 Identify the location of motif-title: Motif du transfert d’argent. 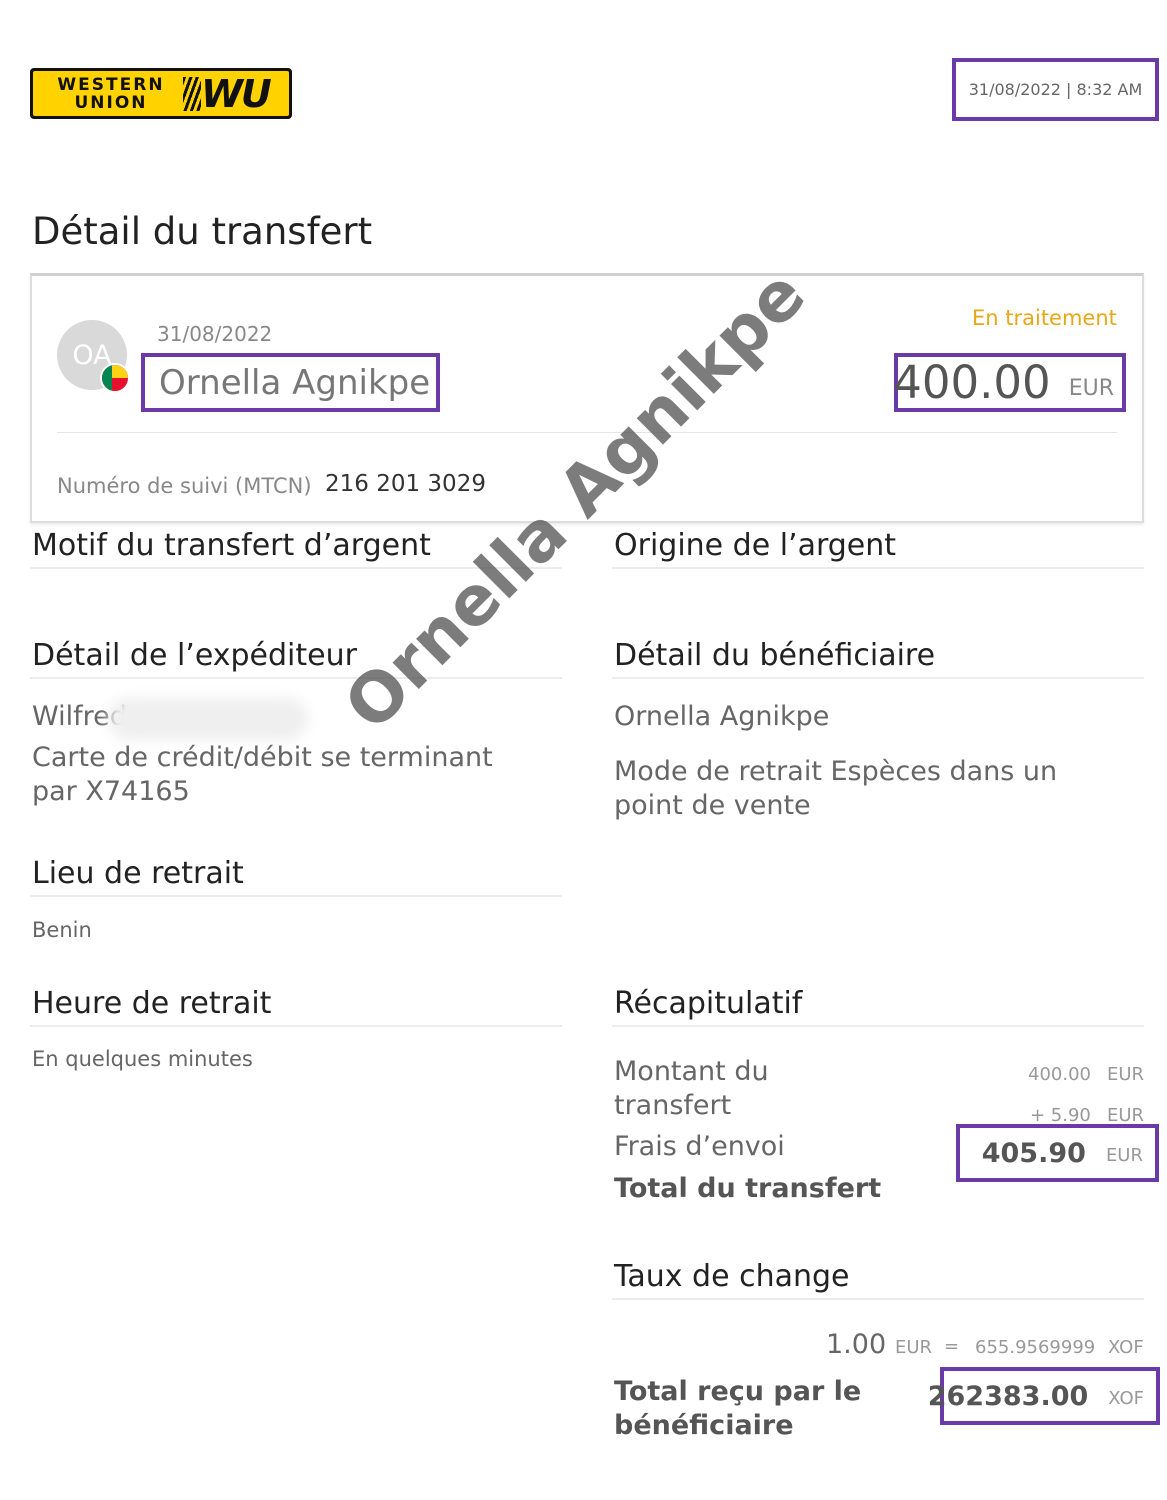
(231, 545).